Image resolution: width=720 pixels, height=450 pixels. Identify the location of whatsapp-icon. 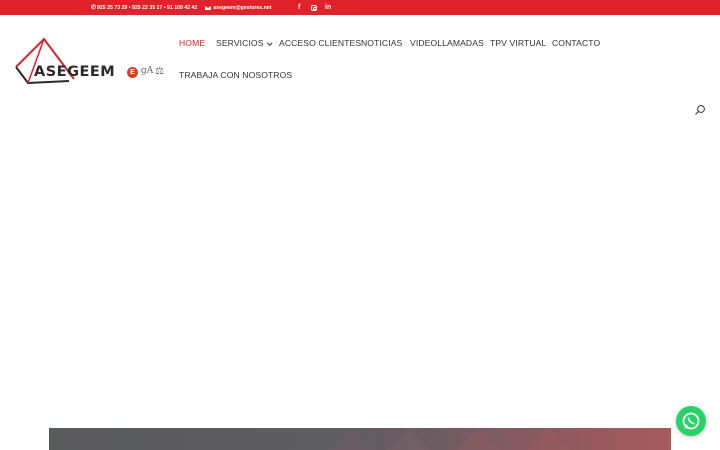
(691, 421).